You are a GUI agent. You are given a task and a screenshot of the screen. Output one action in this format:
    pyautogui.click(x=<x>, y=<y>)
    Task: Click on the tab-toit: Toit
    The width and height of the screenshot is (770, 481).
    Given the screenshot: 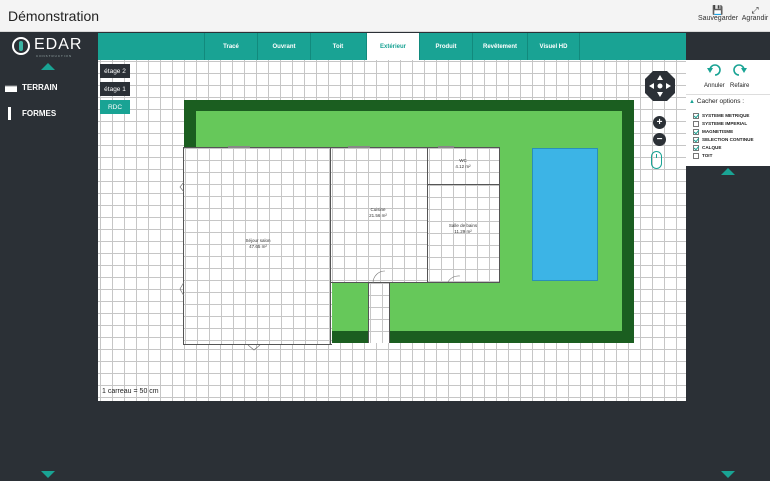 What is the action you would take?
    pyautogui.click(x=337, y=46)
    